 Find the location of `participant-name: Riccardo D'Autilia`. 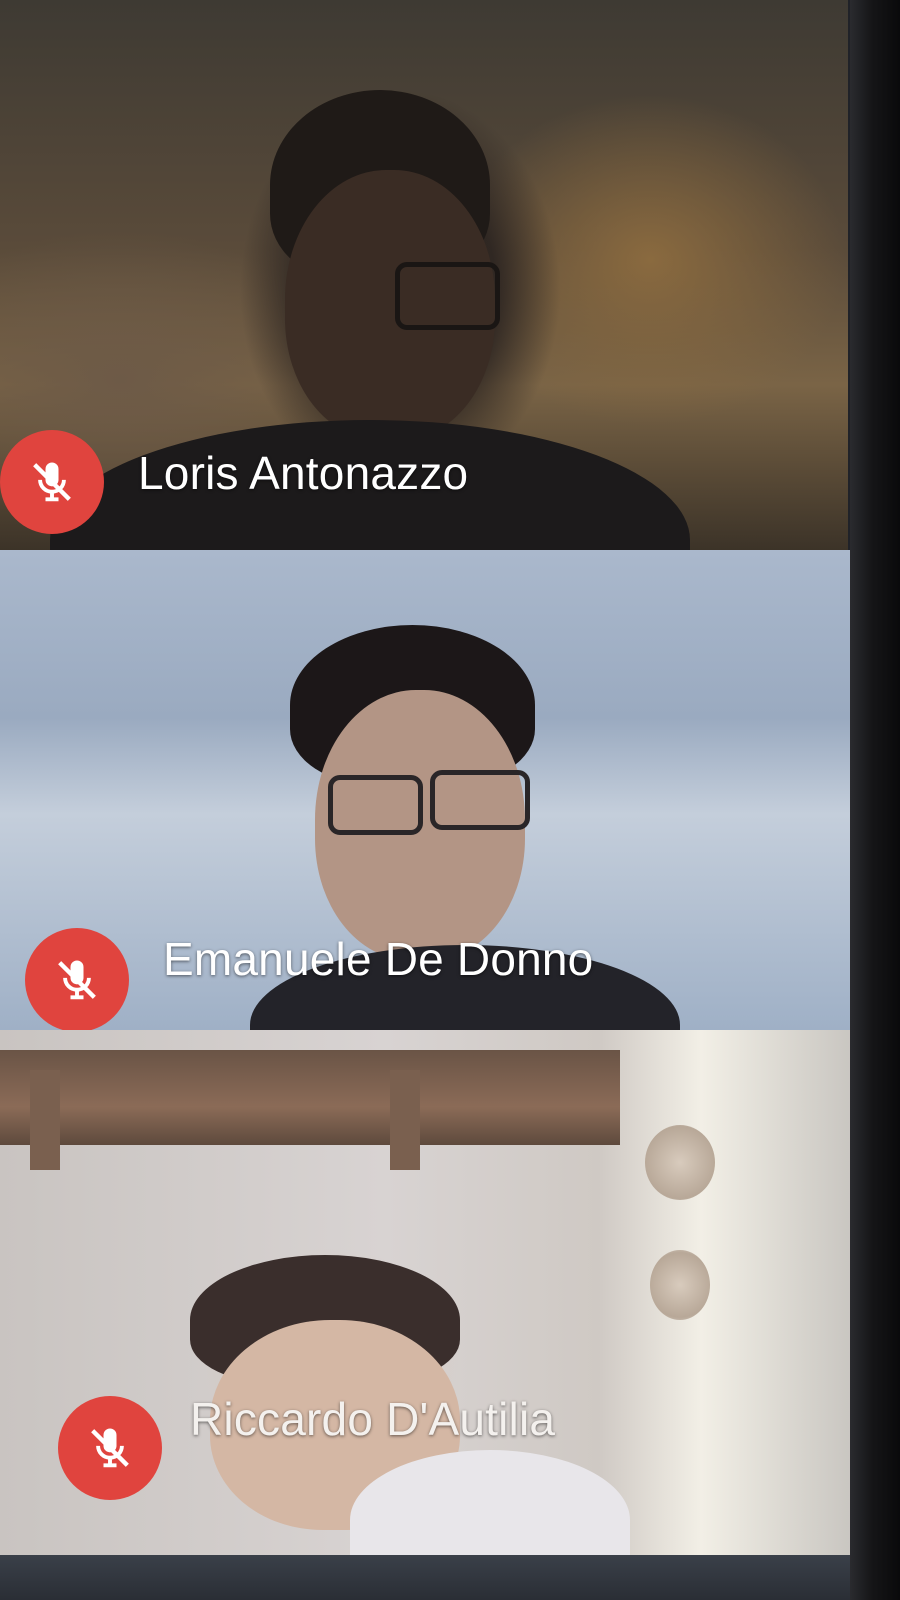

participant-name: Riccardo D'Autilia is located at coordinates (373, 1419).